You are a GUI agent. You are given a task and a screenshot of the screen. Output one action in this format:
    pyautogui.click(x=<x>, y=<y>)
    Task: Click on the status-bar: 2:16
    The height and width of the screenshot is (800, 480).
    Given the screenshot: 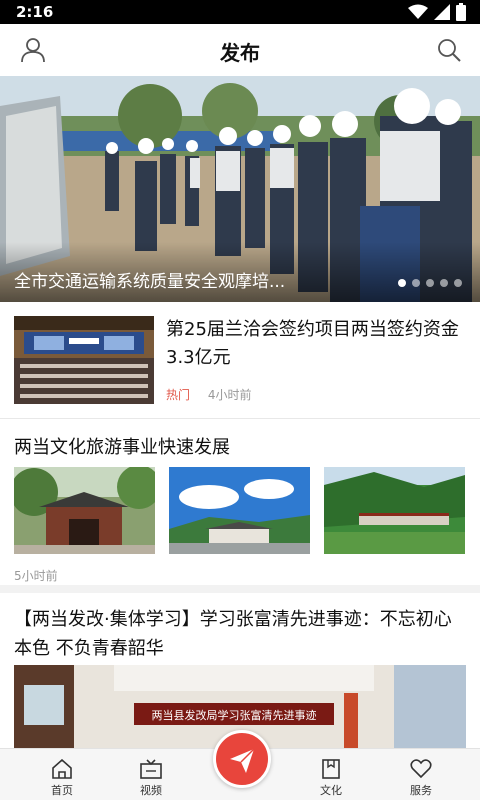 What is the action you would take?
    pyautogui.click(x=240, y=12)
    